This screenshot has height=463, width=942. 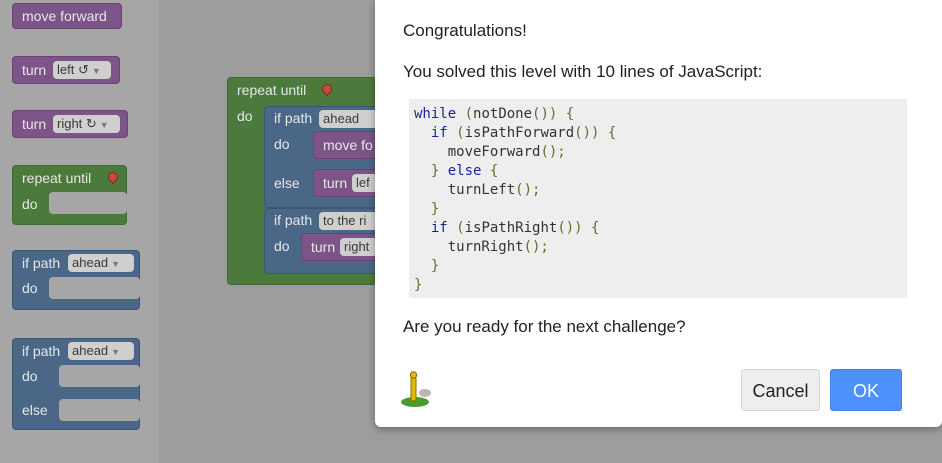 I want to click on repeat-until-block: repeat until do, so click(x=69, y=195).